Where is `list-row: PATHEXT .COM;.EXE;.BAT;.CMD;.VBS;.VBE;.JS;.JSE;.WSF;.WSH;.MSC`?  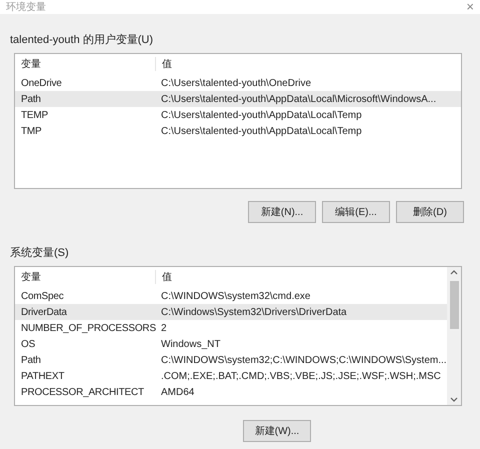 list-row: PATHEXT .COM;.EXE;.BAT;.CMD;.VBS;.VBE;.JS;.JSE;.WSF;.WSH;.MSC is located at coordinates (231, 376).